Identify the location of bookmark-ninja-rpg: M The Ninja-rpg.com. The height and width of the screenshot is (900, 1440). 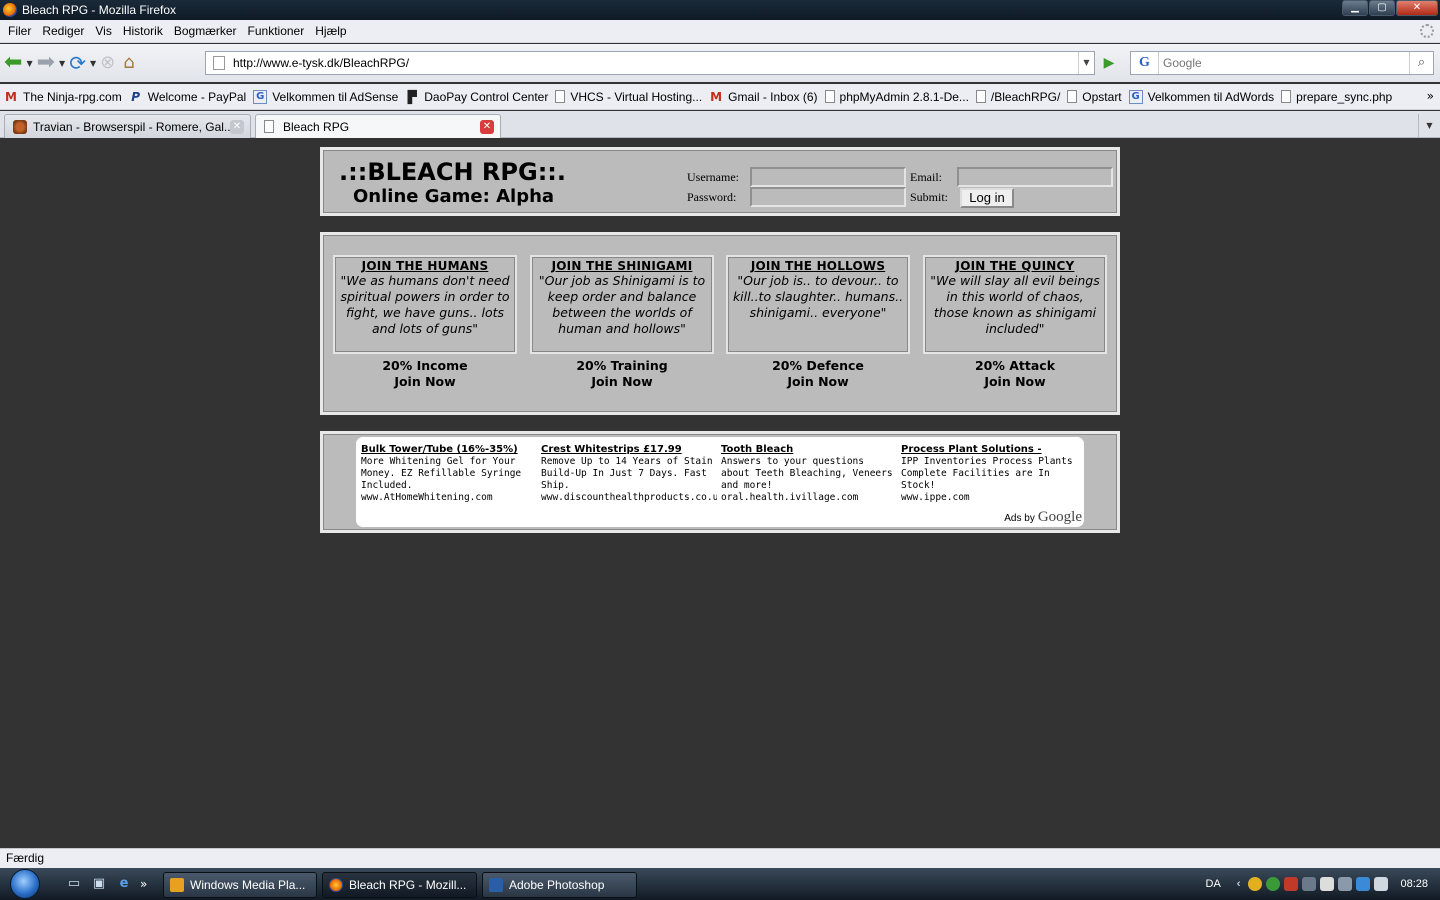
(63, 97).